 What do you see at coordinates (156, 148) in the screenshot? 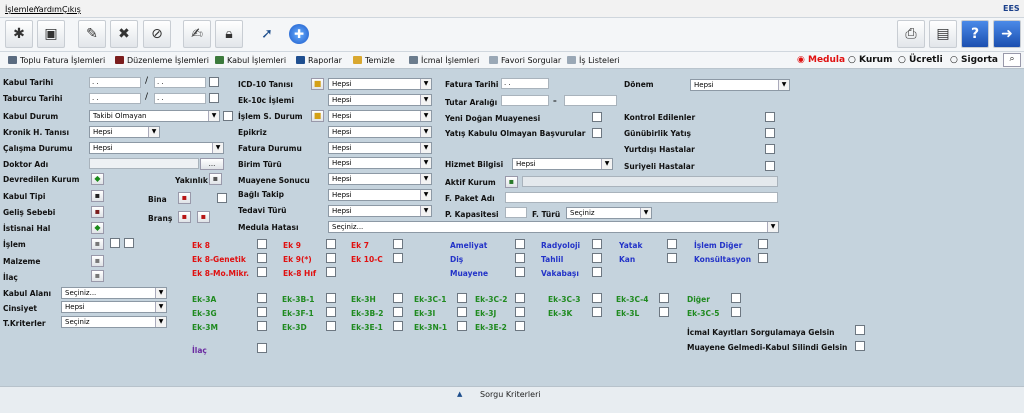
I see `calisma-select: Hepsi ▼` at bounding box center [156, 148].